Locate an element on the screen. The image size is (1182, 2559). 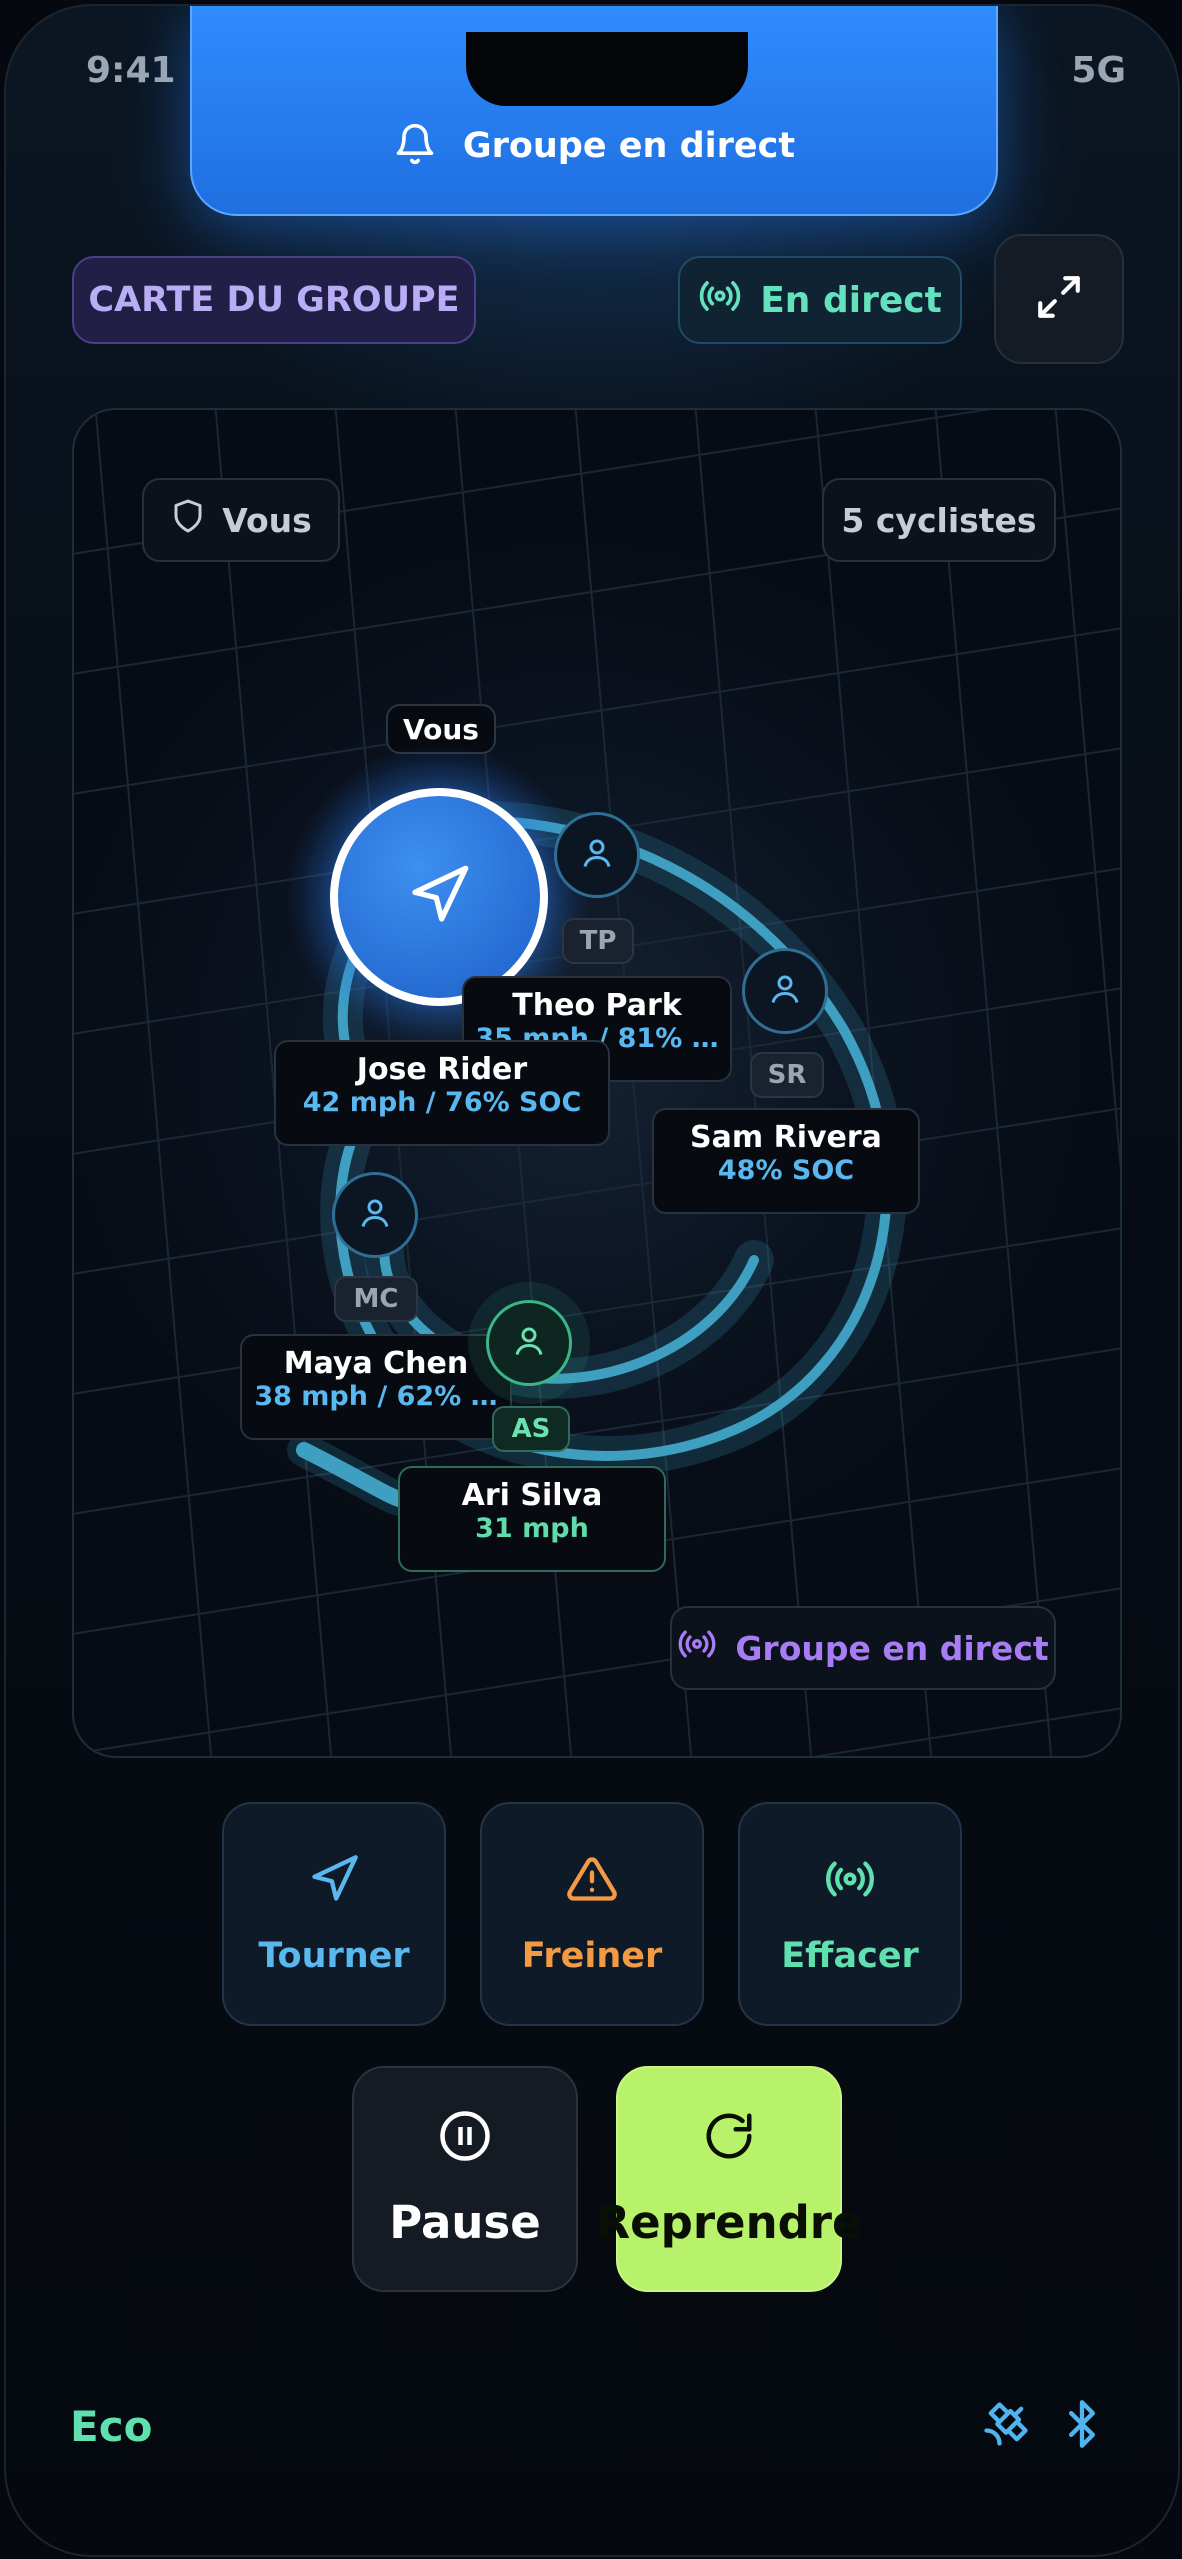
rider-avatar-tp is located at coordinates (597, 855).